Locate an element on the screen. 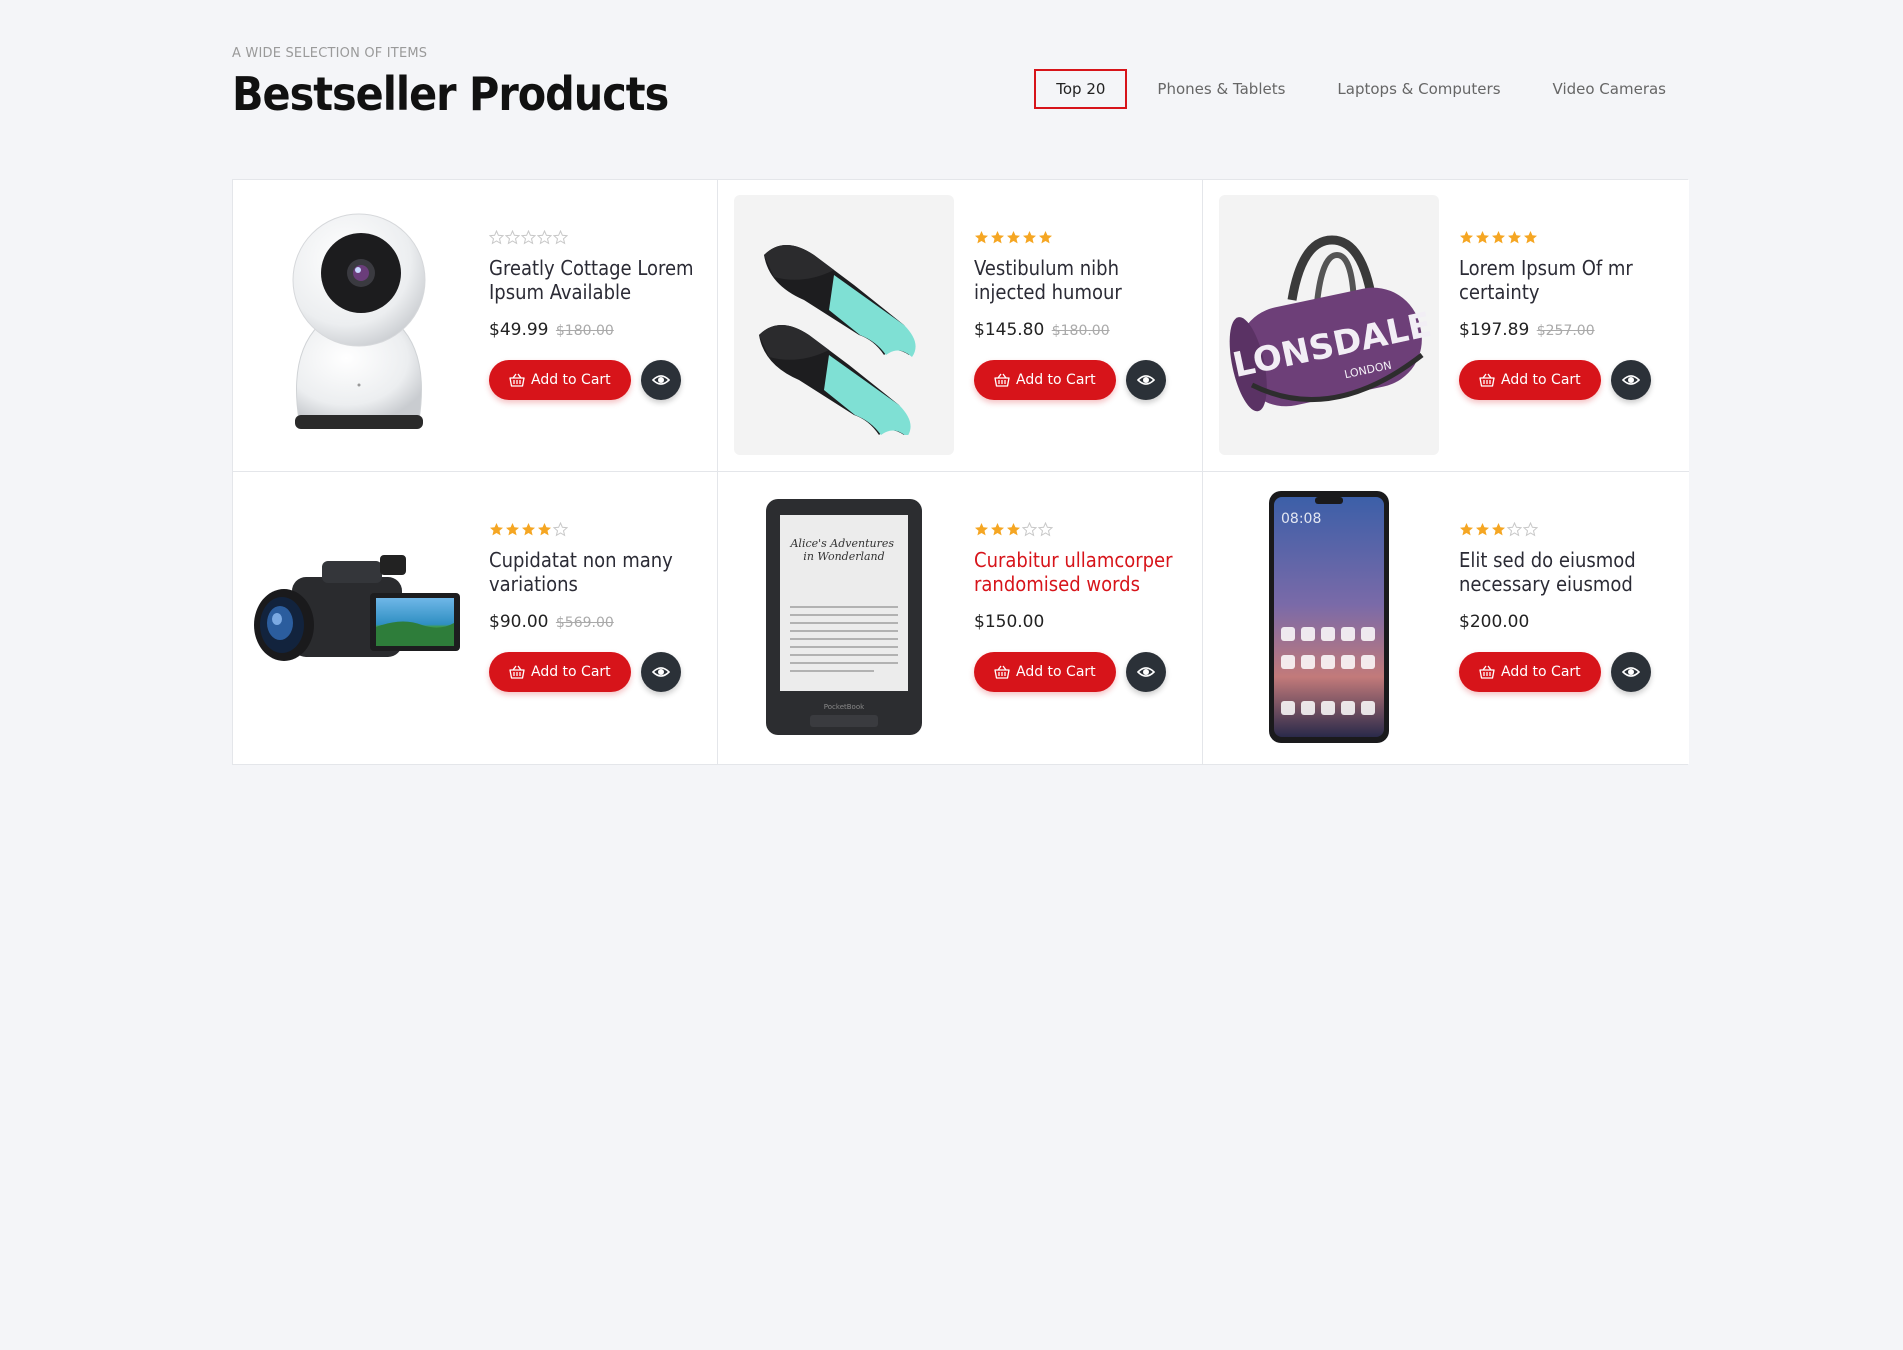  product-price: $145.80 $180.00 is located at coordinates (1079, 330).